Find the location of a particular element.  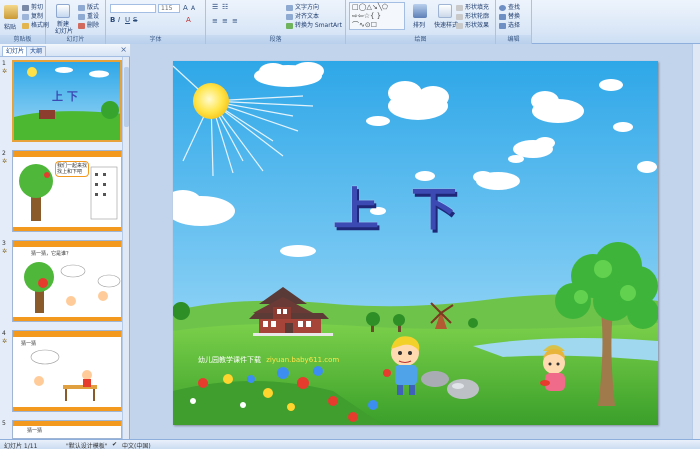

spellcheck-icon: ✔ is located at coordinates (114, 444).